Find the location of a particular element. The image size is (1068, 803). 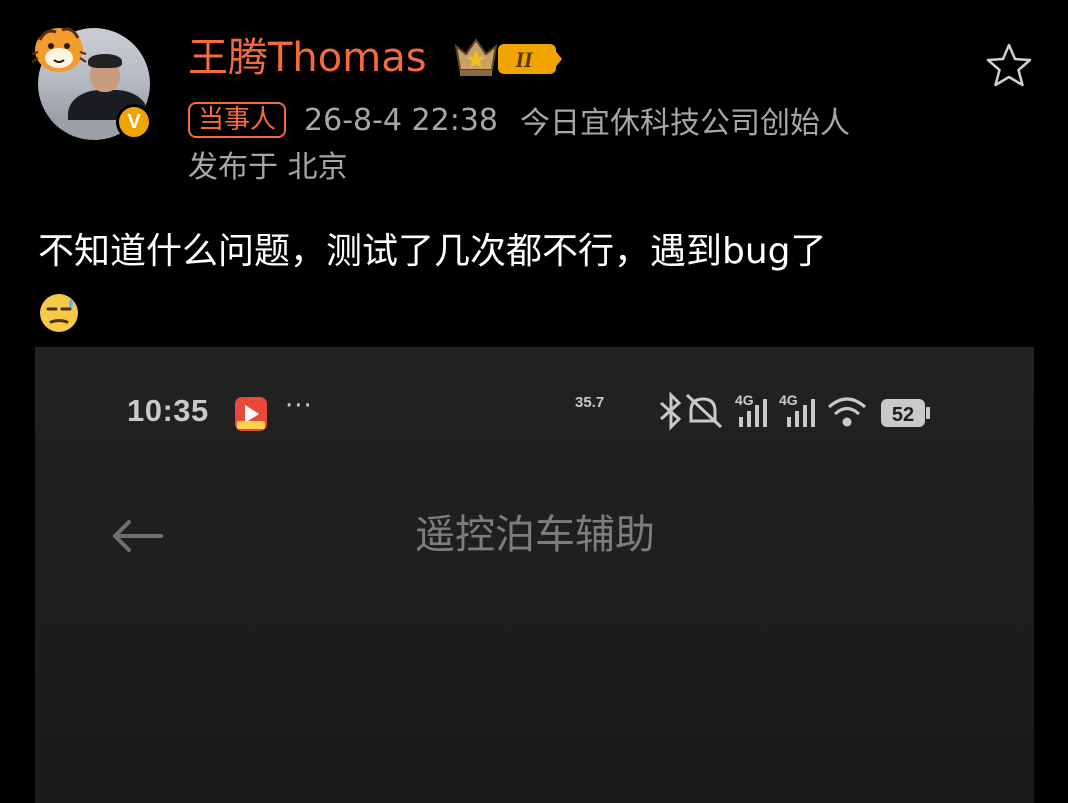

status-more-icon: ··· is located at coordinates (299, 406).